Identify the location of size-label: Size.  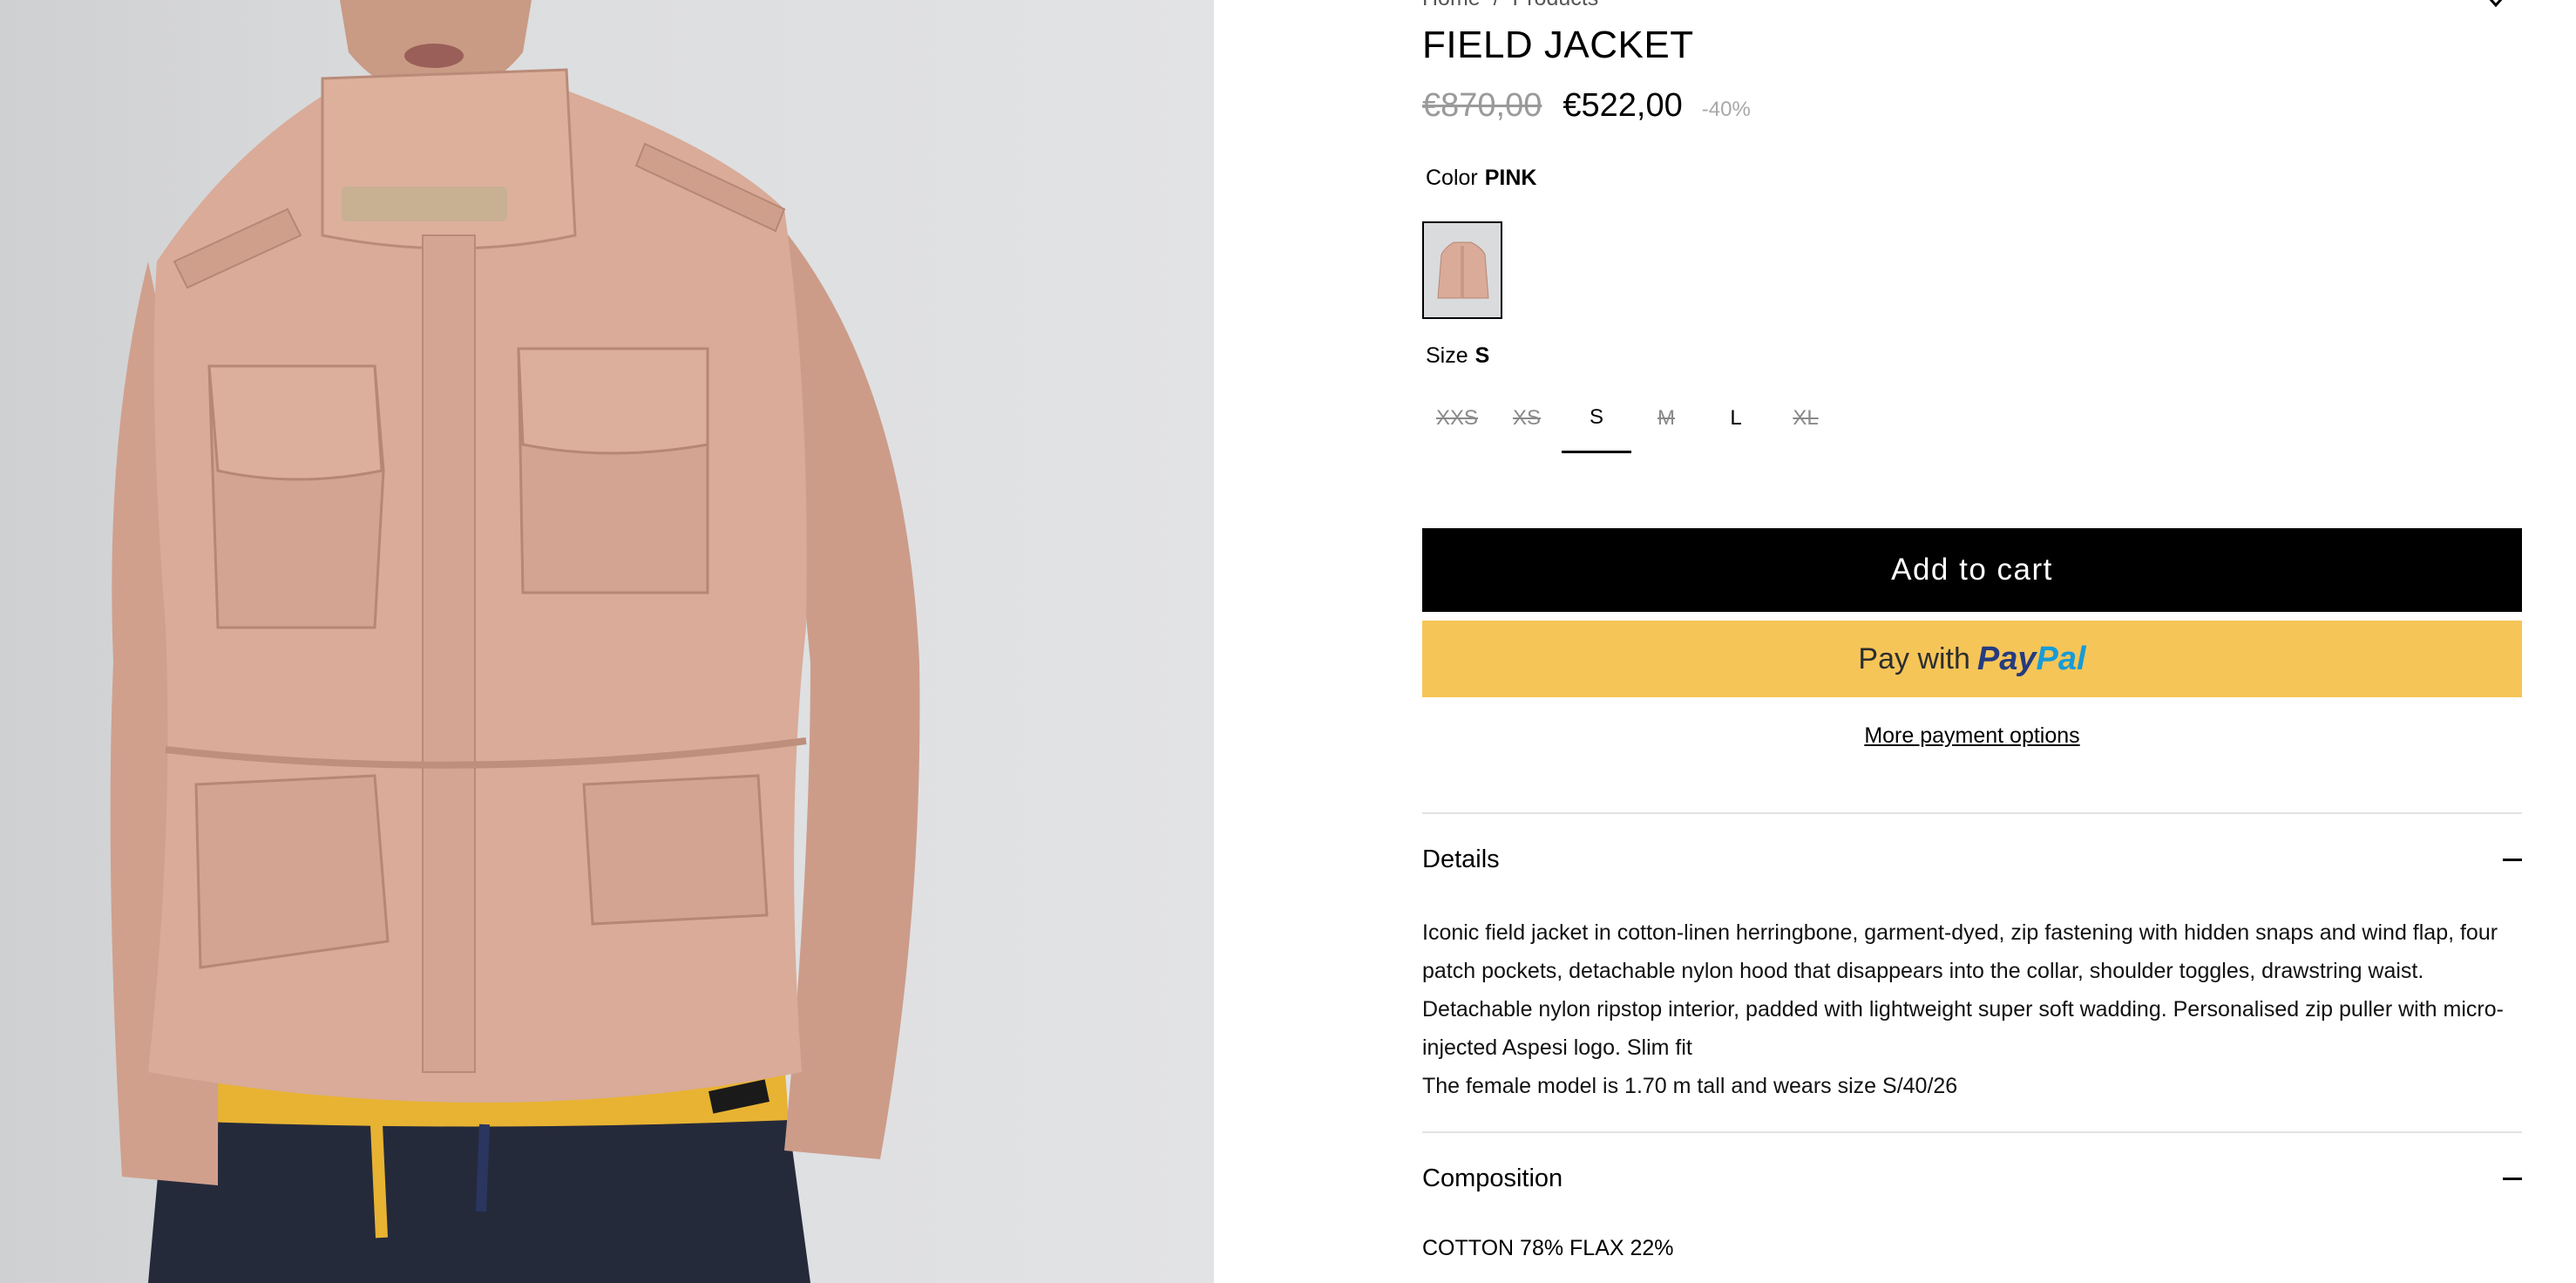
(1447, 355).